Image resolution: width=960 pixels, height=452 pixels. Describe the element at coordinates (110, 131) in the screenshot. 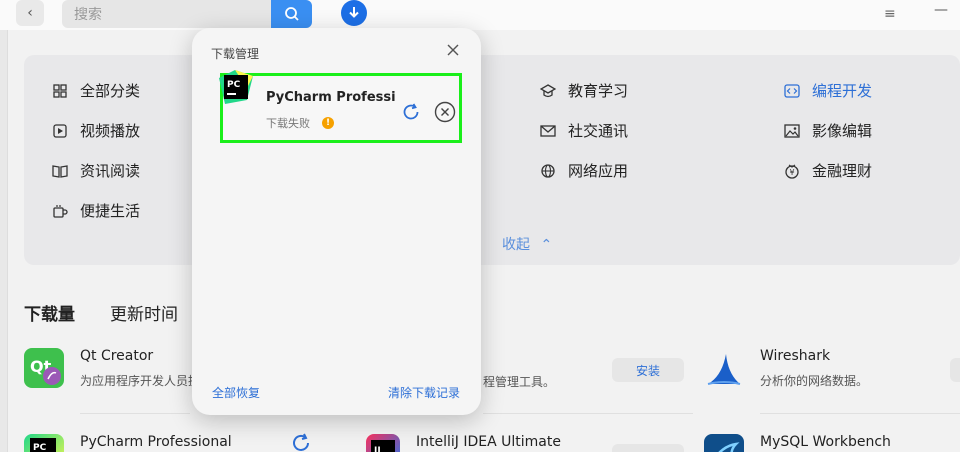

I see `category-label: 视频播放` at that location.